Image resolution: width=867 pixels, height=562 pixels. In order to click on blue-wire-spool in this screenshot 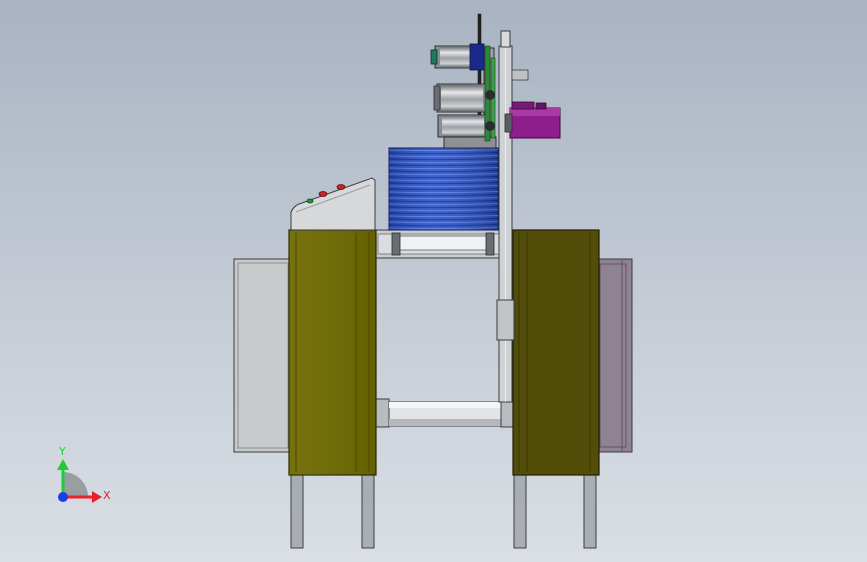, I will do `click(443, 189)`.